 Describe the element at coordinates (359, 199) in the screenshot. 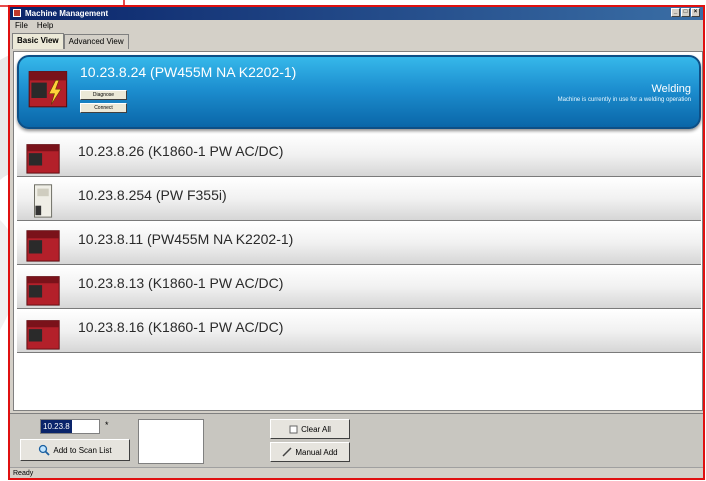

I see `machine-row: 10.23.8.254 (PW F355i)` at that location.